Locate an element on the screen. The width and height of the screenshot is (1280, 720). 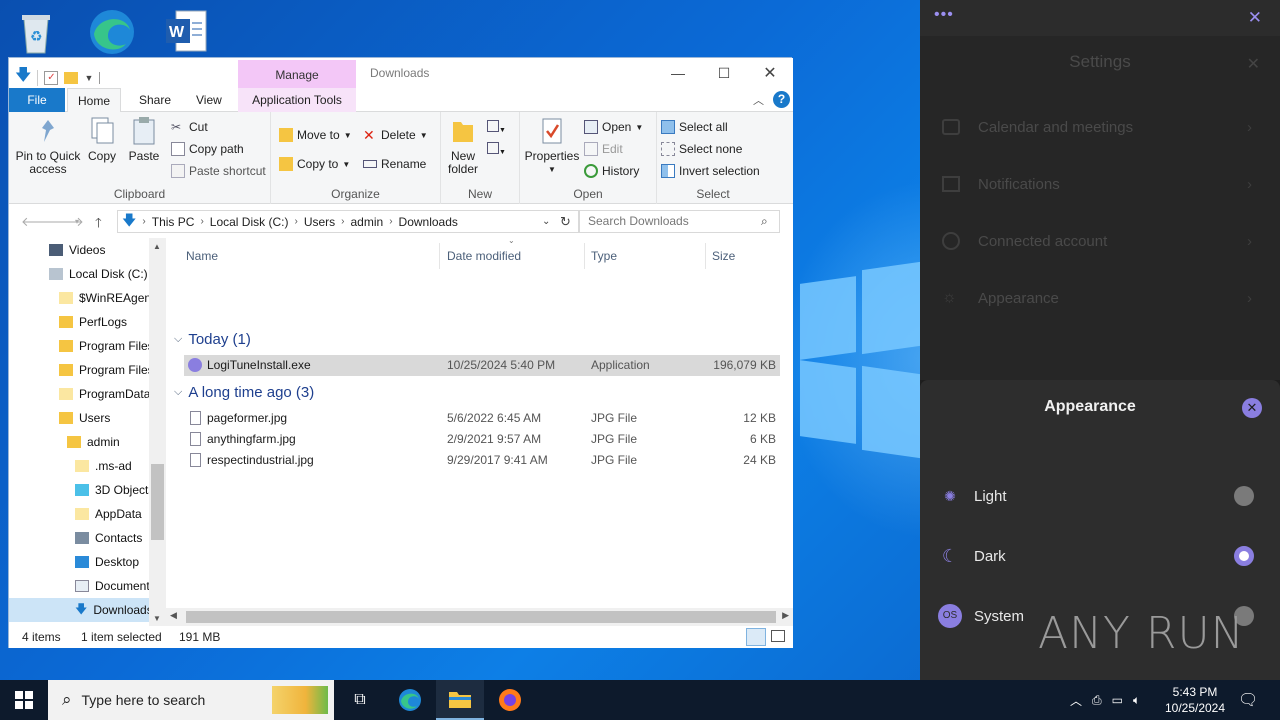
tab-manage: Manage is located at coordinates (297, 74).